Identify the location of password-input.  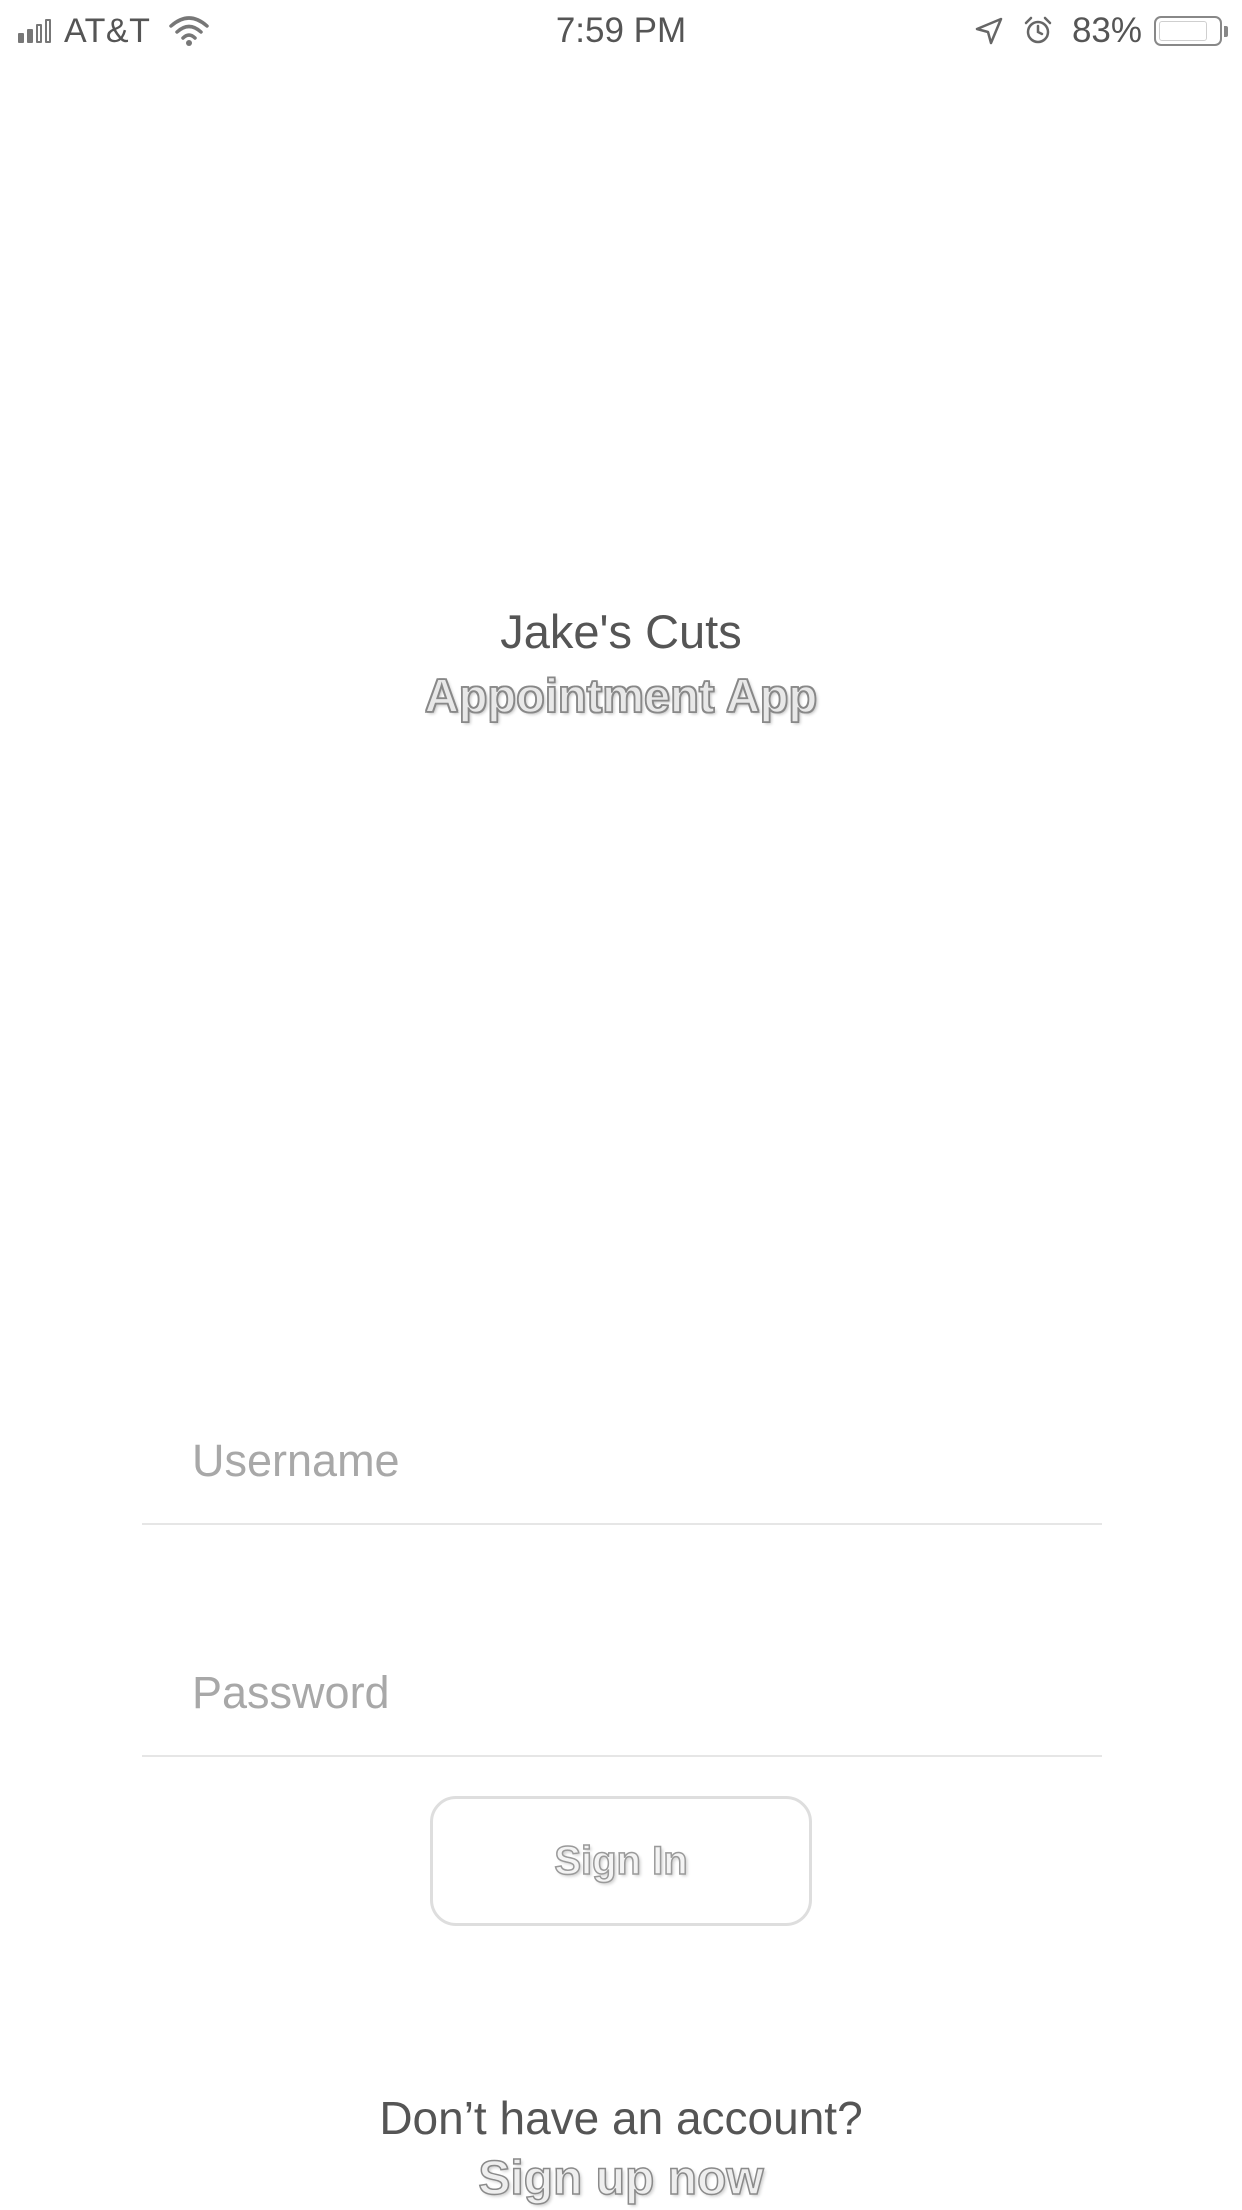
(622, 1693).